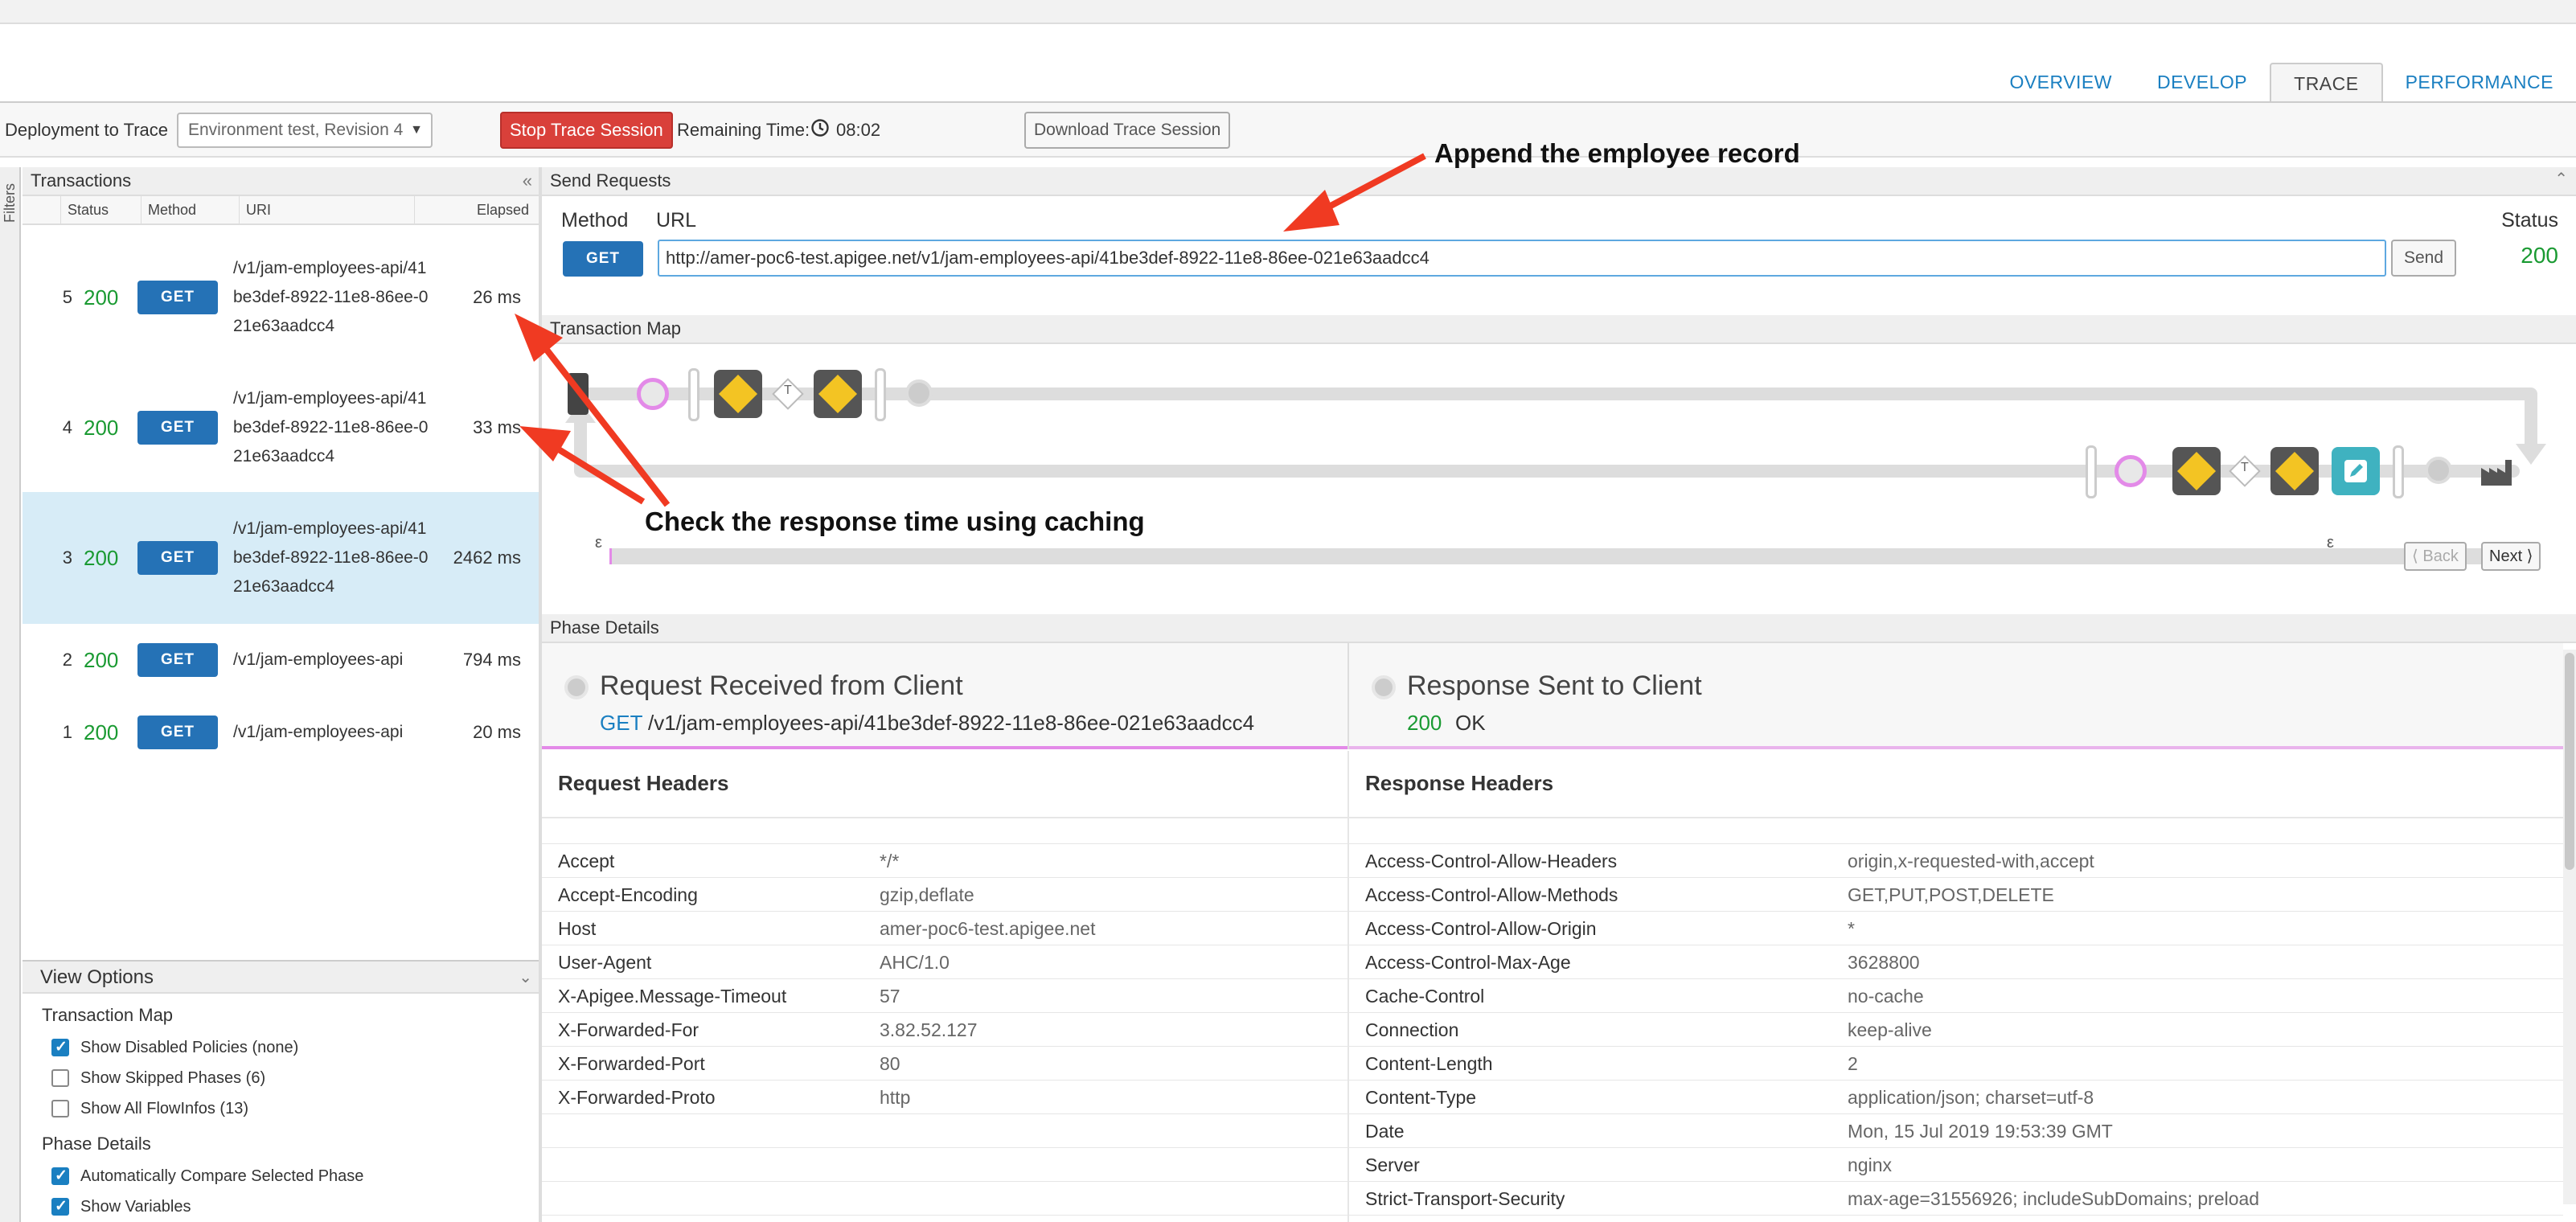 The image size is (2576, 1222). I want to click on send-button: Send, so click(2424, 258).